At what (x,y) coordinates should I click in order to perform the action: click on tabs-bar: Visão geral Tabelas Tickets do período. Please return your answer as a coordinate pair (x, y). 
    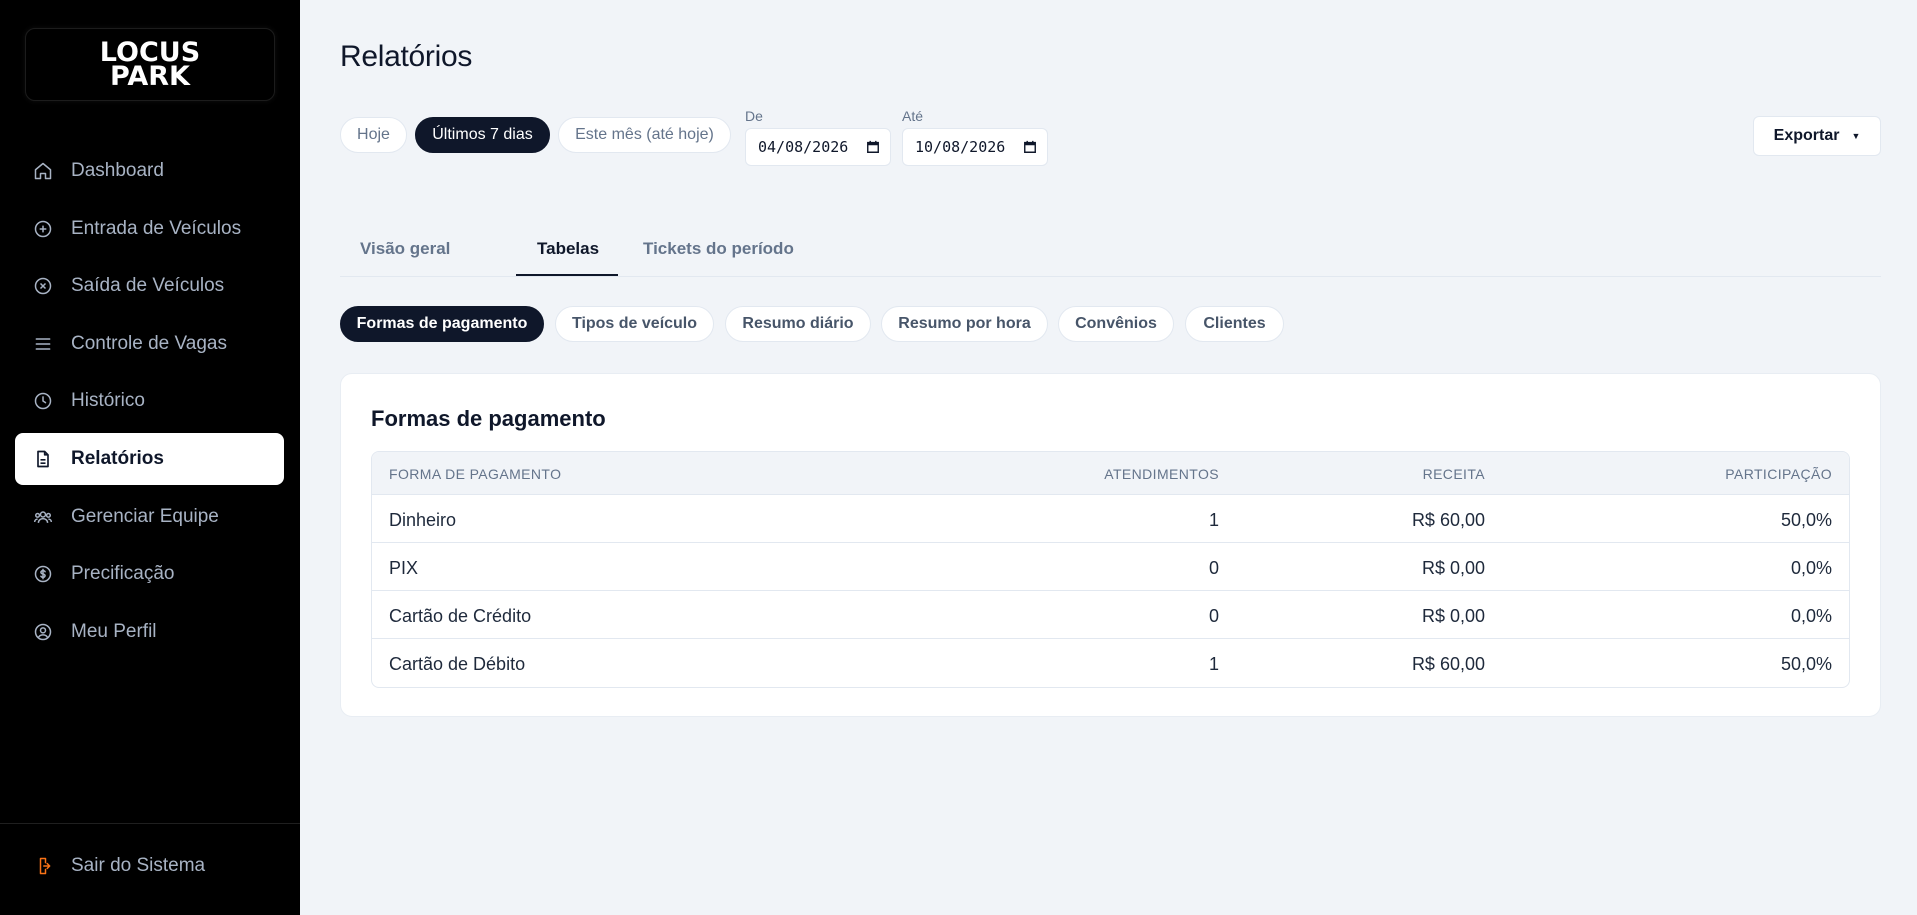
    Looking at the image, I should click on (1110, 251).